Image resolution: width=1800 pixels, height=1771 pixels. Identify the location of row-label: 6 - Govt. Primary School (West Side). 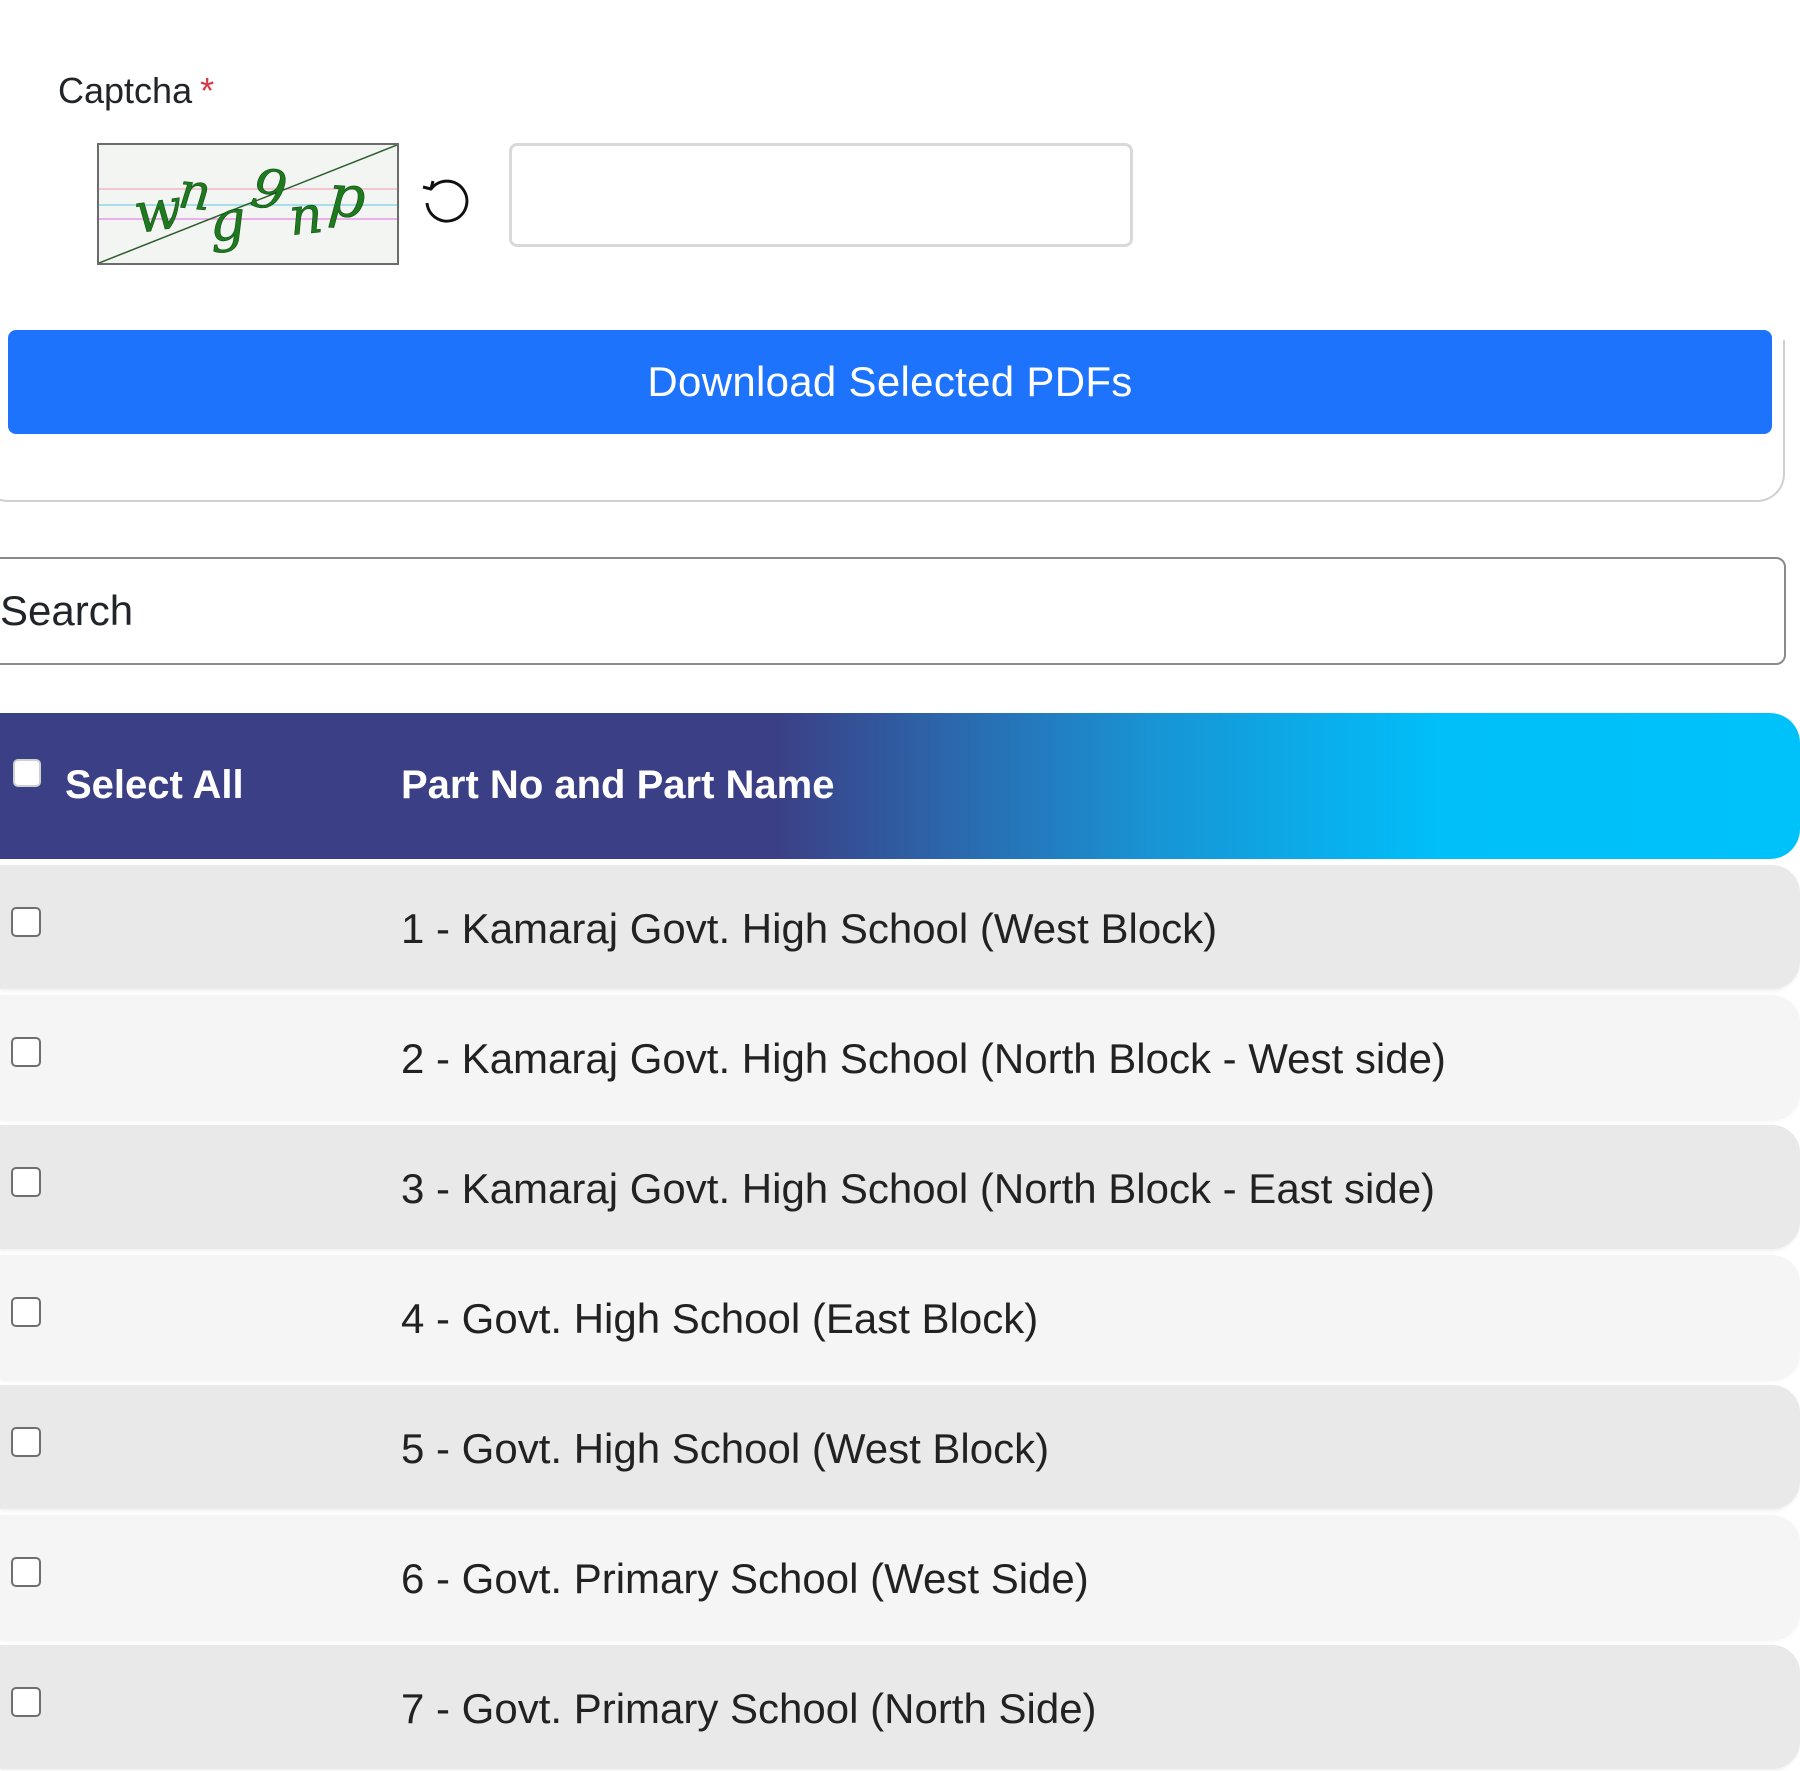
(745, 1578).